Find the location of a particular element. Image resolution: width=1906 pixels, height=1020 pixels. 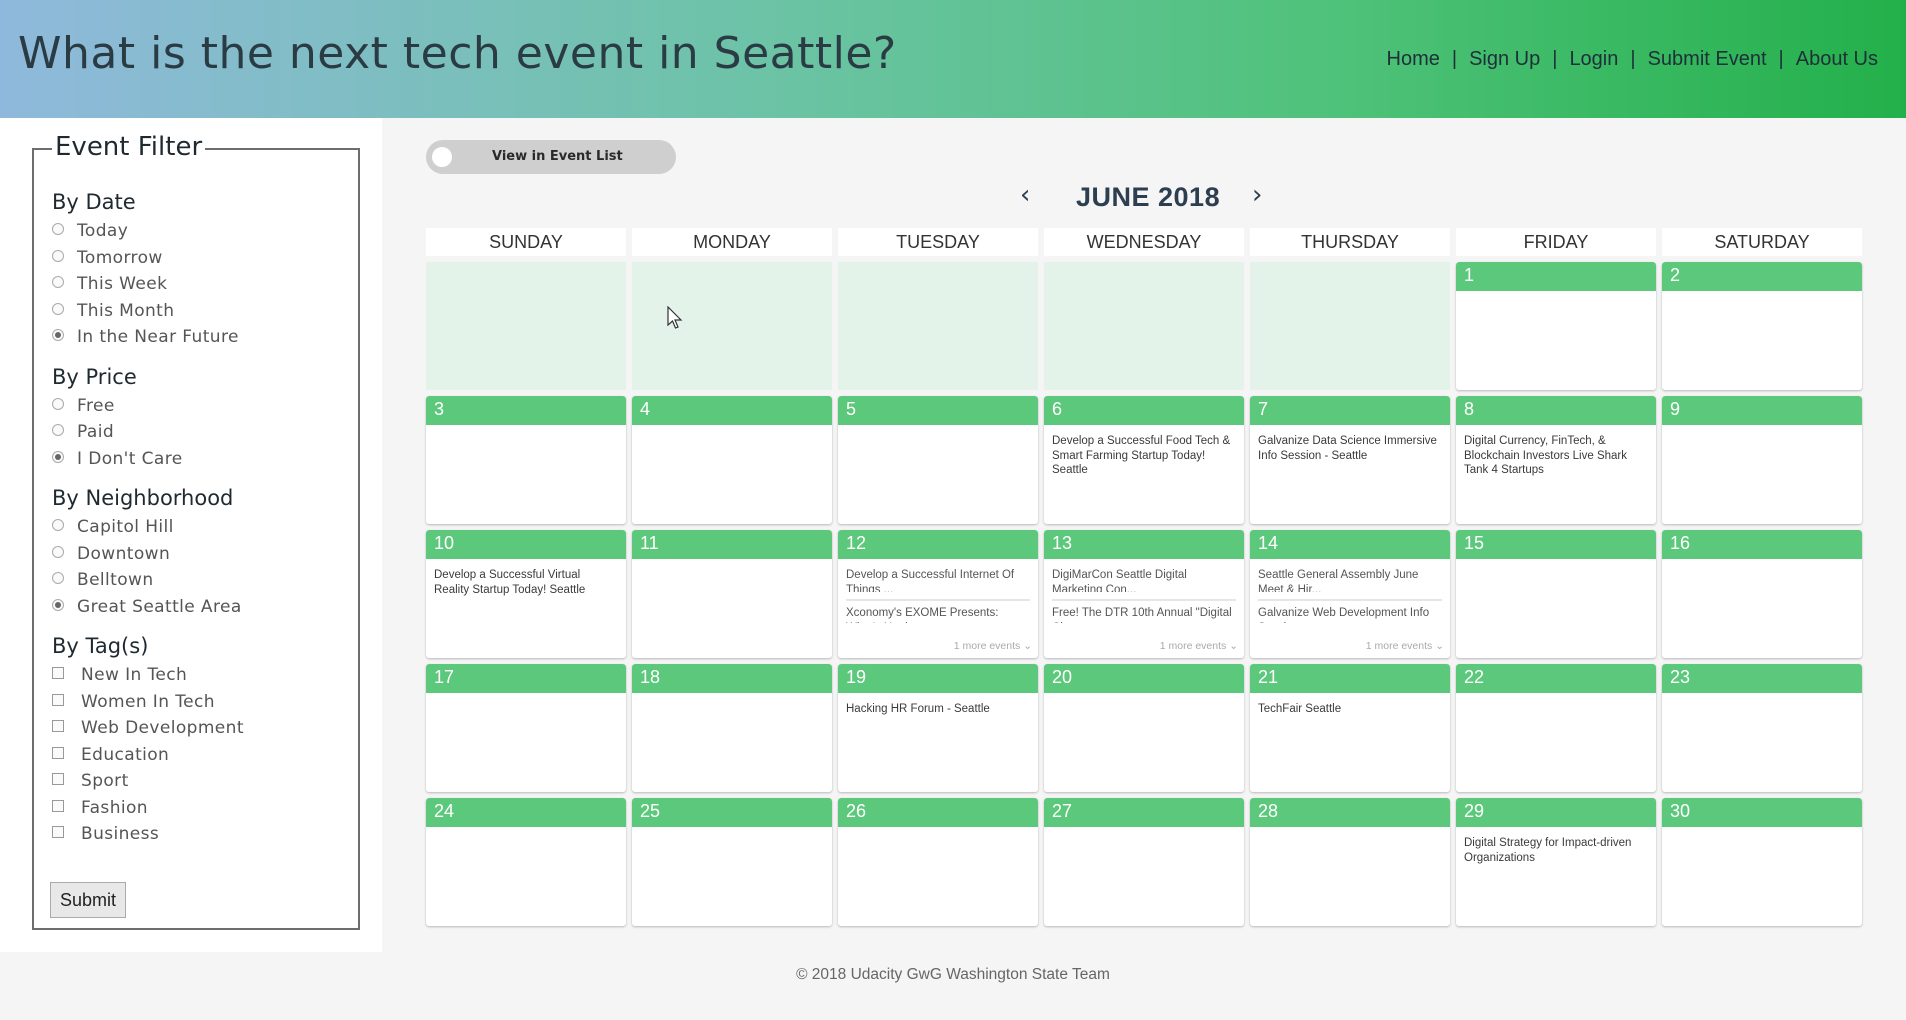

filter-option-downtown: Downtown is located at coordinates (148, 554).